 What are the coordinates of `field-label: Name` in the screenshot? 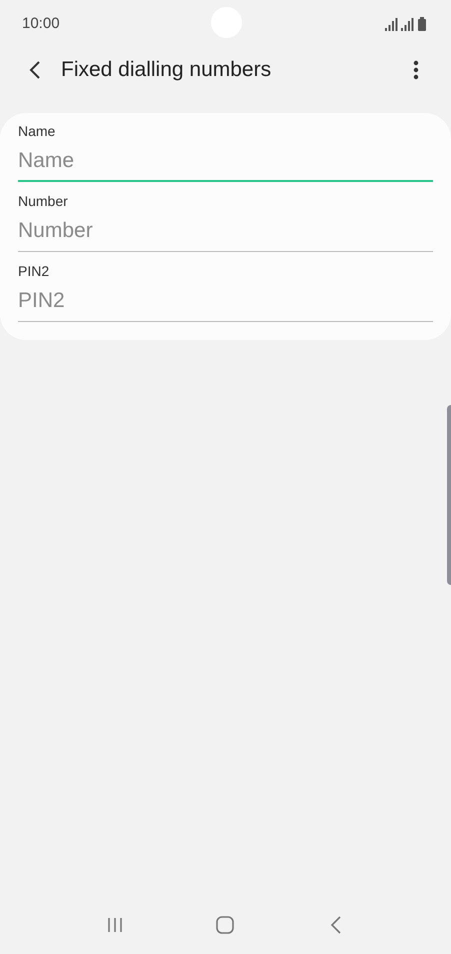 It's located at (37, 131).